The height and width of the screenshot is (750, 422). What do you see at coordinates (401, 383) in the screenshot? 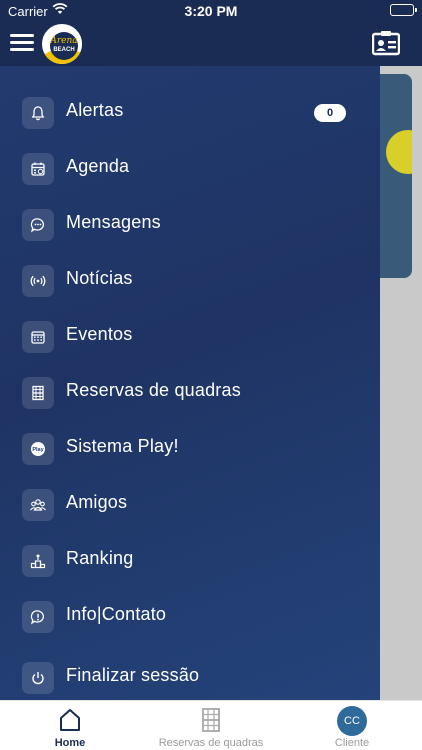
I see `main-content-overlay` at bounding box center [401, 383].